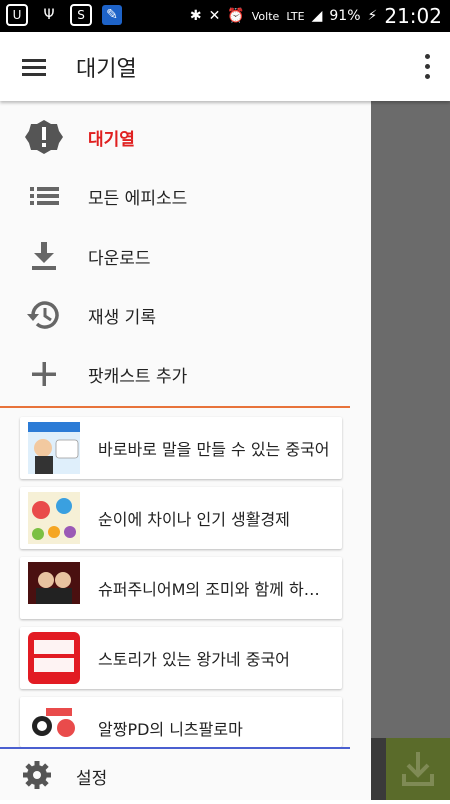 This screenshot has width=450, height=804. I want to click on podcast-card: 알짱PD의 니츠팔로마, so click(181, 722).